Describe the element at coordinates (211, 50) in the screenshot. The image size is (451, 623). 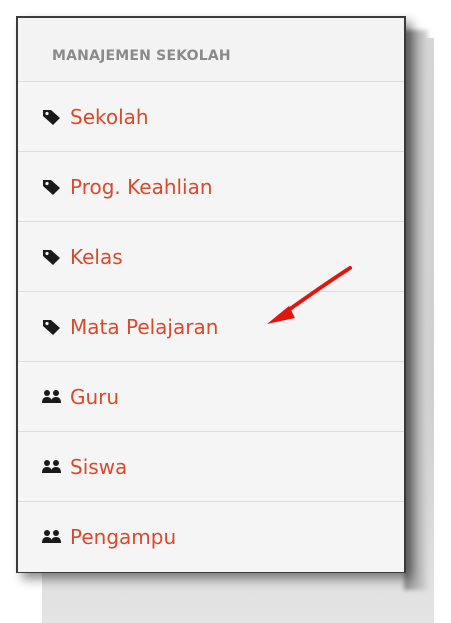
I see `menu-header: MANAJEMEN SEKOLAH` at that location.